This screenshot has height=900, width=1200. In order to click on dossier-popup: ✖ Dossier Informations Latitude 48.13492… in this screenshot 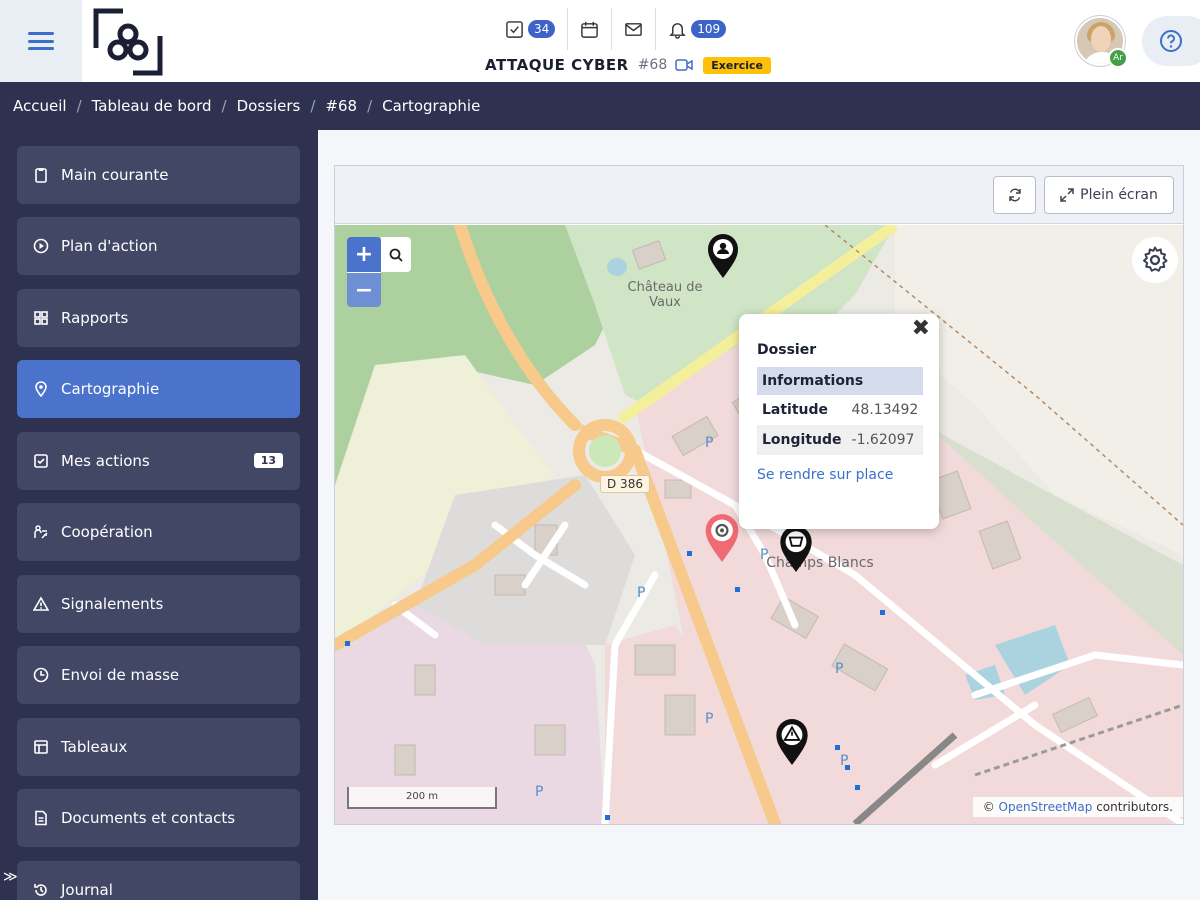, I will do `click(839, 421)`.